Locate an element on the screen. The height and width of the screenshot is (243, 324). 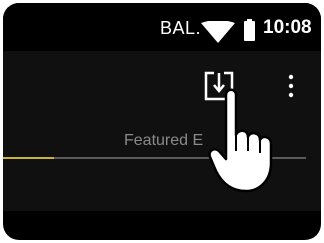
clock: 10:08 is located at coordinates (287, 27).